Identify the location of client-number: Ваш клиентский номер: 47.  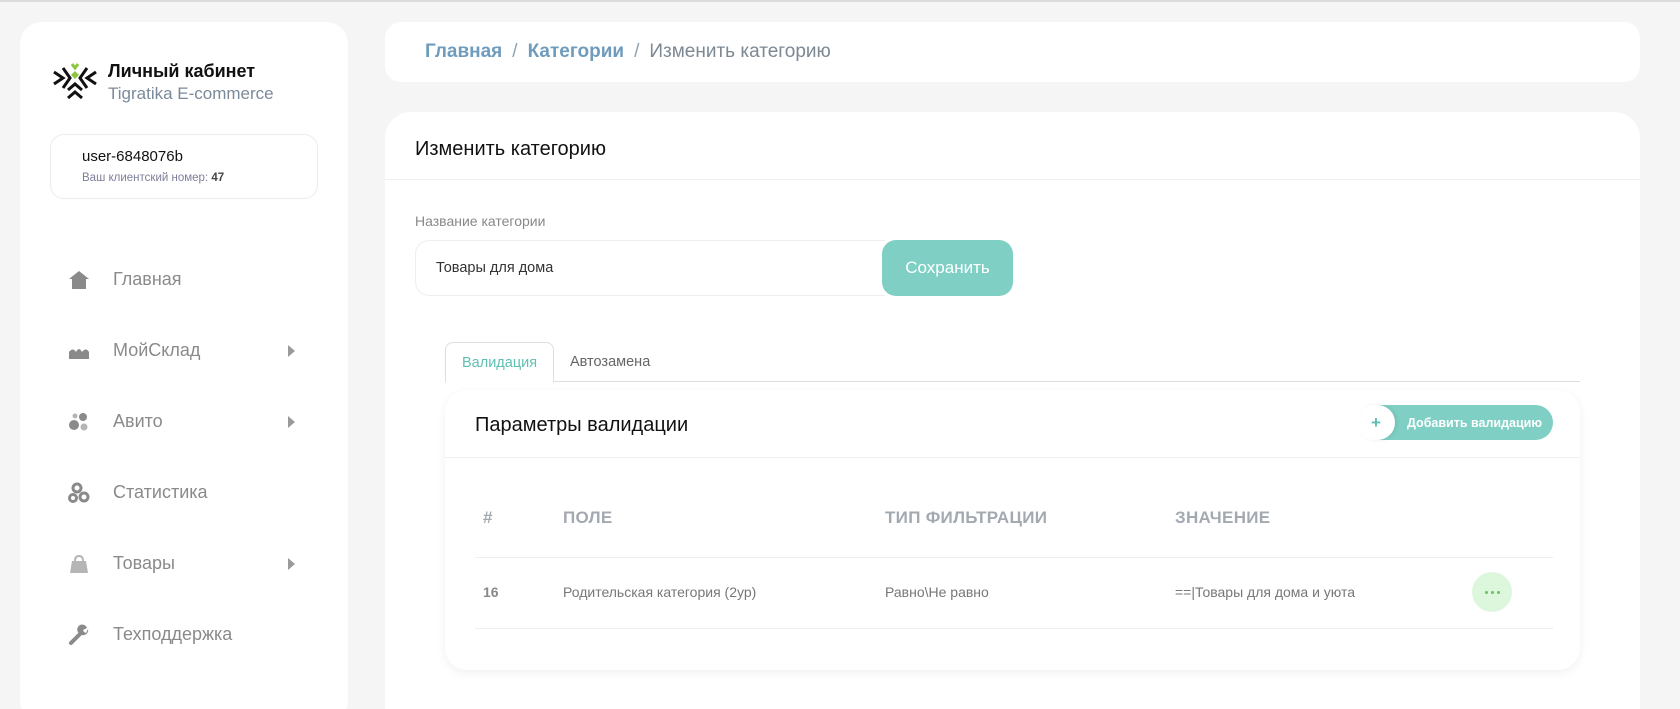
(199, 178).